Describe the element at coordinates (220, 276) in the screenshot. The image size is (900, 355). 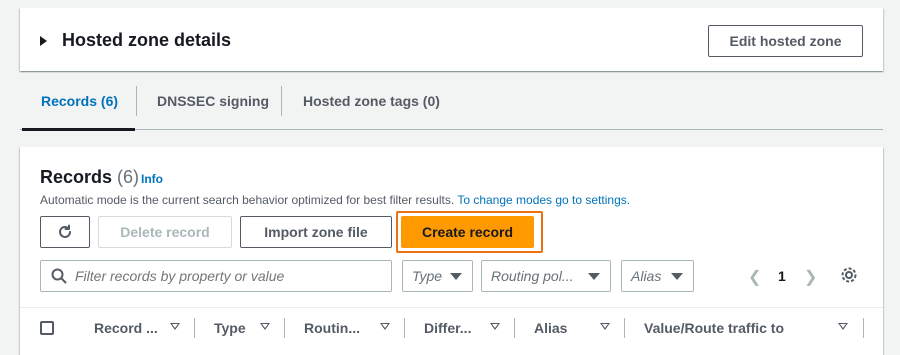
I see `filter-records-input` at that location.